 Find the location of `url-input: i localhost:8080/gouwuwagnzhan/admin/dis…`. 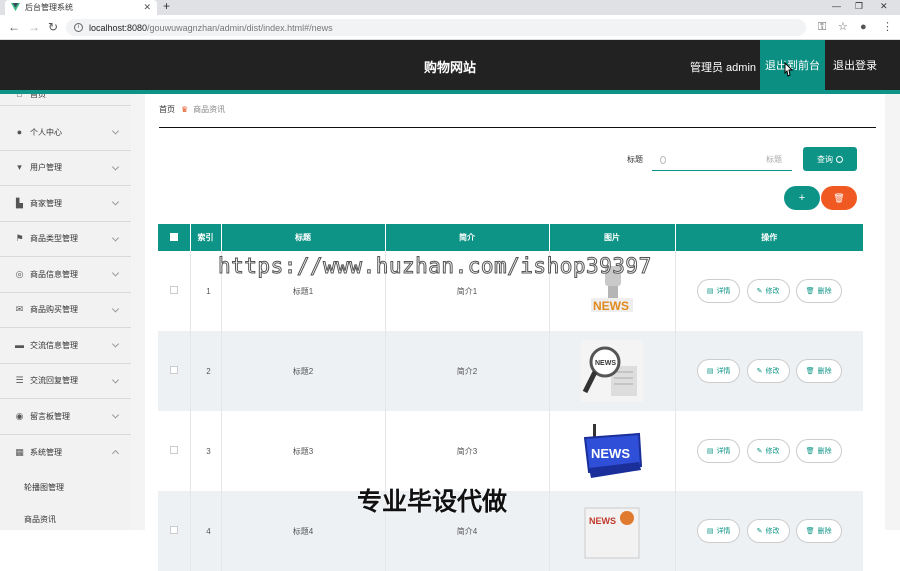

url-input: i localhost:8080/gouwuwagnzhan/admin/dis… is located at coordinates (436, 27).